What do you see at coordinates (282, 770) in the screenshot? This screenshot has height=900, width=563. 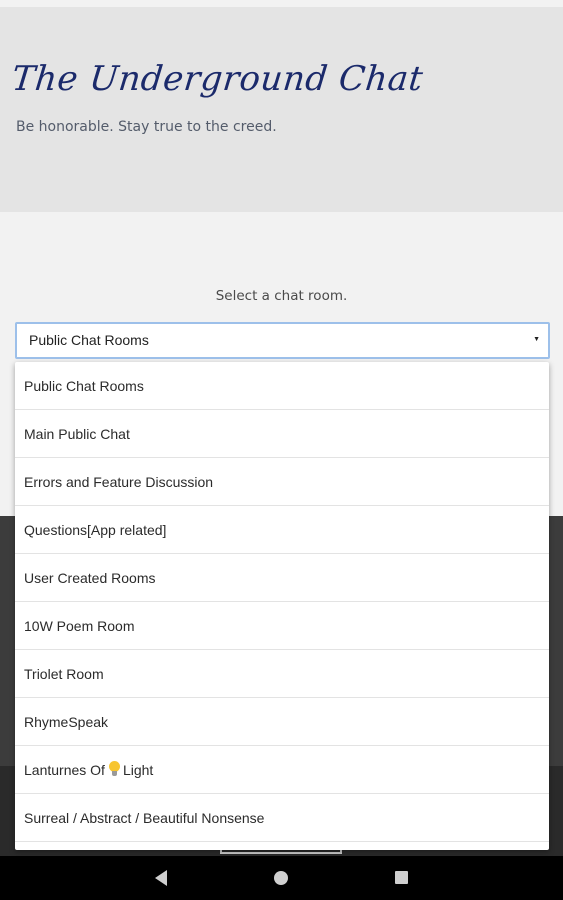 I see `room-option-lanturnes: Lanturnes Of Light` at bounding box center [282, 770].